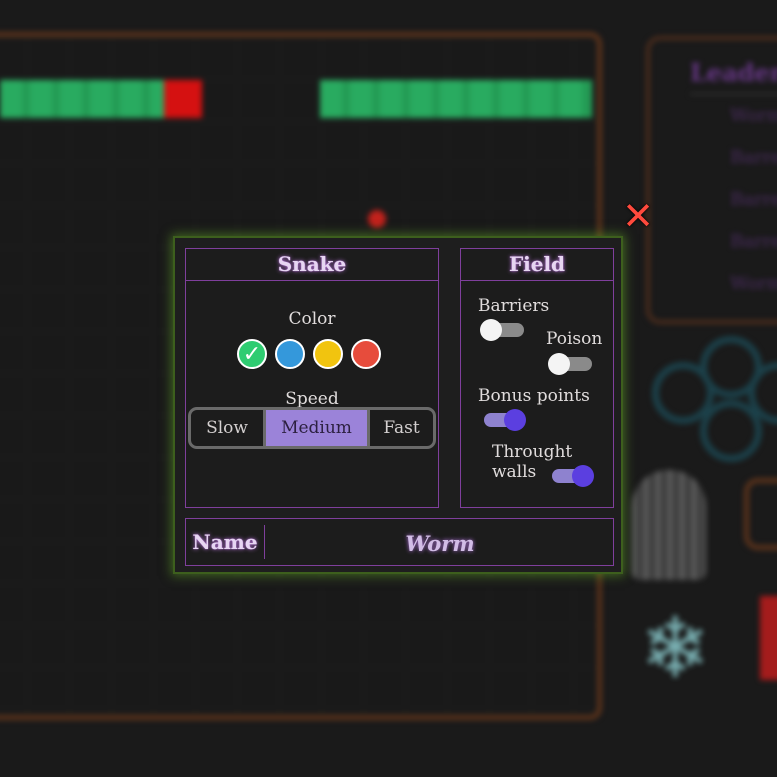 The height and width of the screenshot is (777, 777). What do you see at coordinates (312, 319) in the screenshot?
I see `color-label: Color` at bounding box center [312, 319].